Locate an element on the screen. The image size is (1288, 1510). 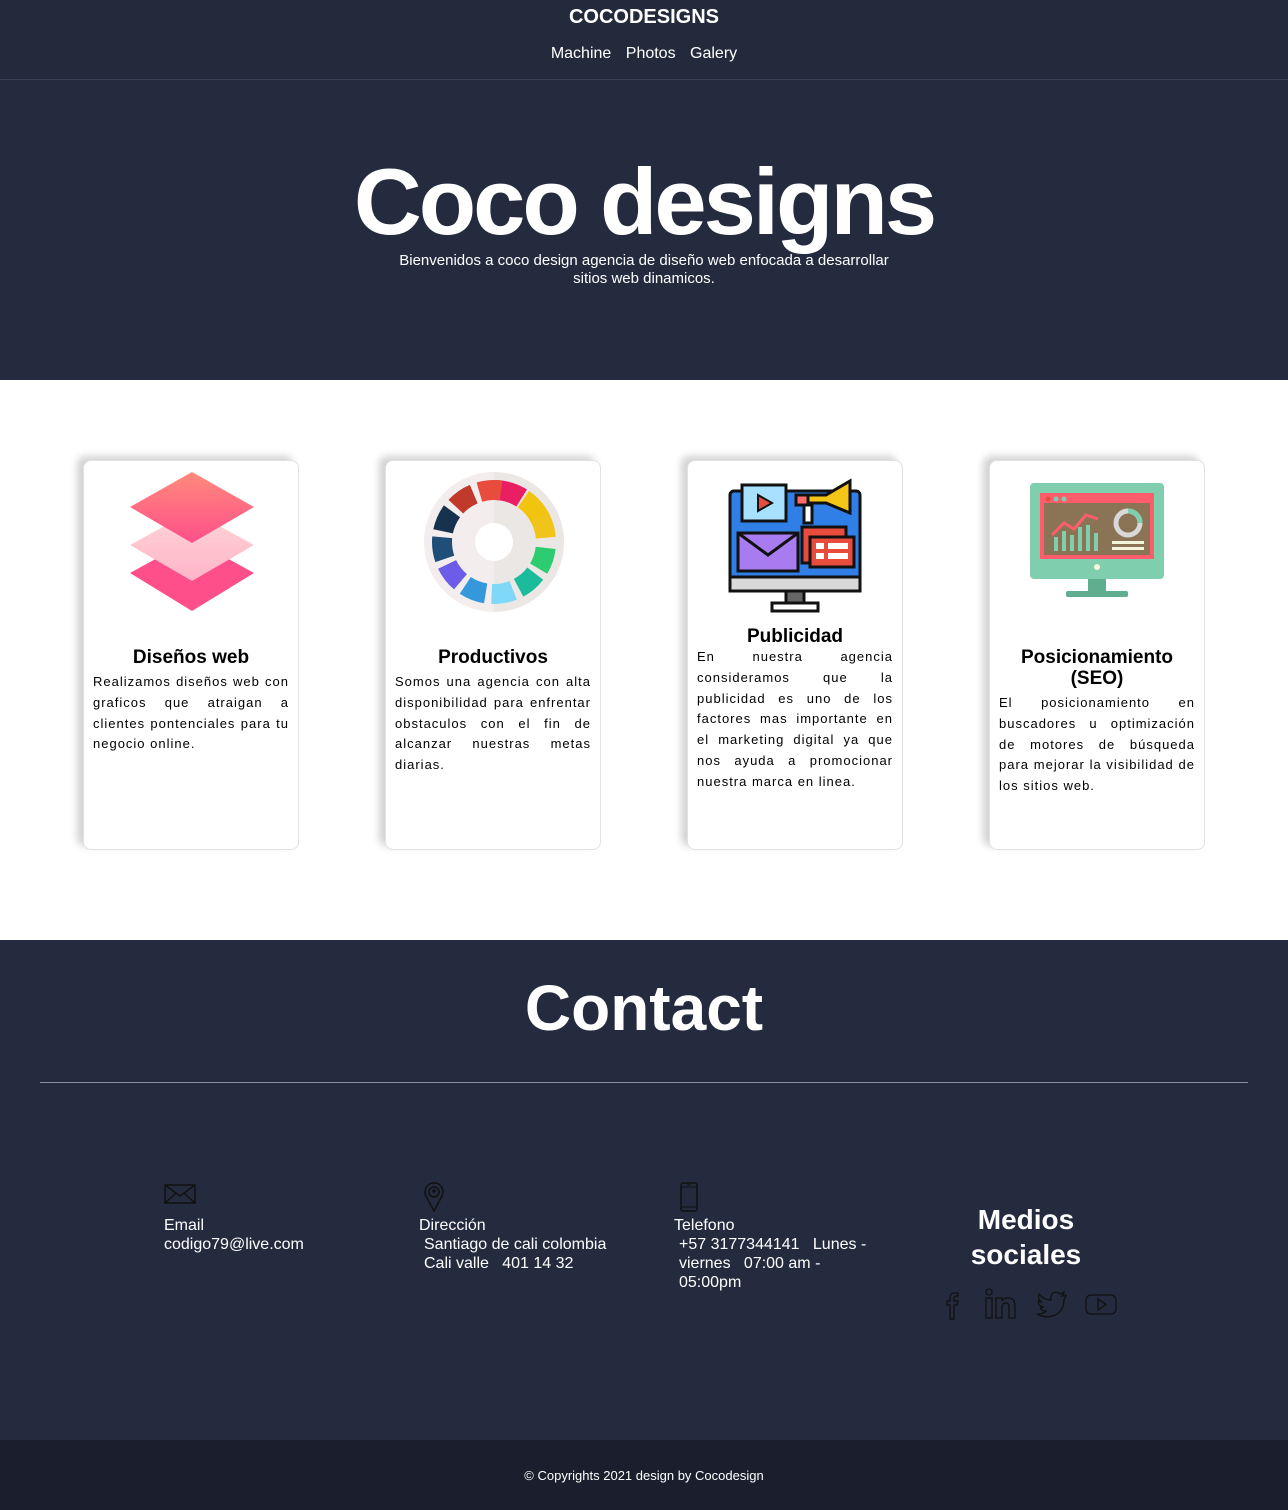
social-media: Medios sociales is located at coordinates (1026, 1261).